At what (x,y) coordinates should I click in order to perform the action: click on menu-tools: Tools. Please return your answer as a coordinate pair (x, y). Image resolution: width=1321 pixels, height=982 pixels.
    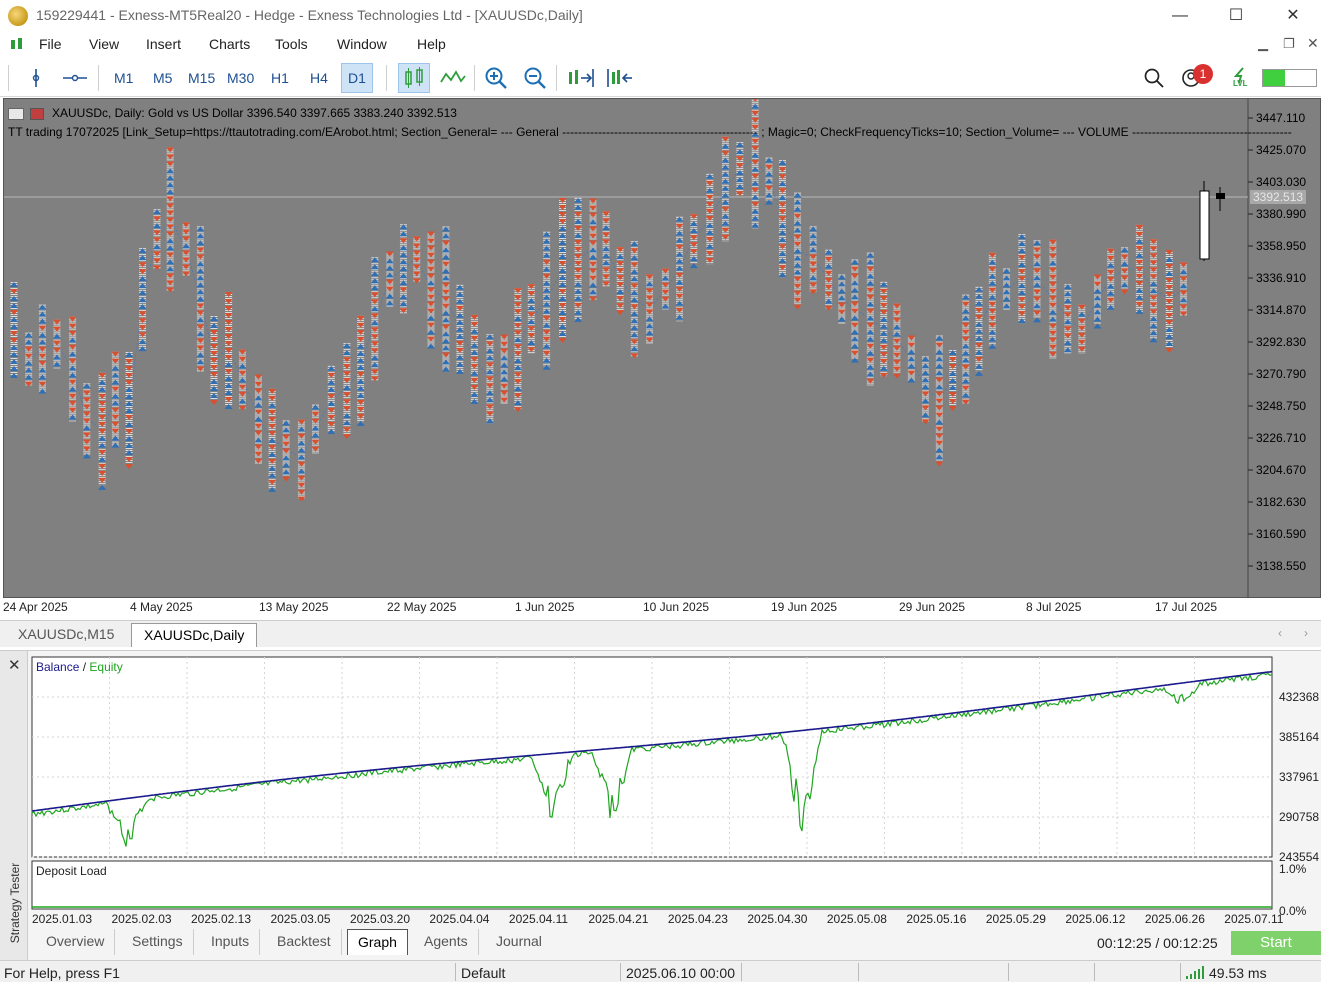
    Looking at the image, I should click on (291, 44).